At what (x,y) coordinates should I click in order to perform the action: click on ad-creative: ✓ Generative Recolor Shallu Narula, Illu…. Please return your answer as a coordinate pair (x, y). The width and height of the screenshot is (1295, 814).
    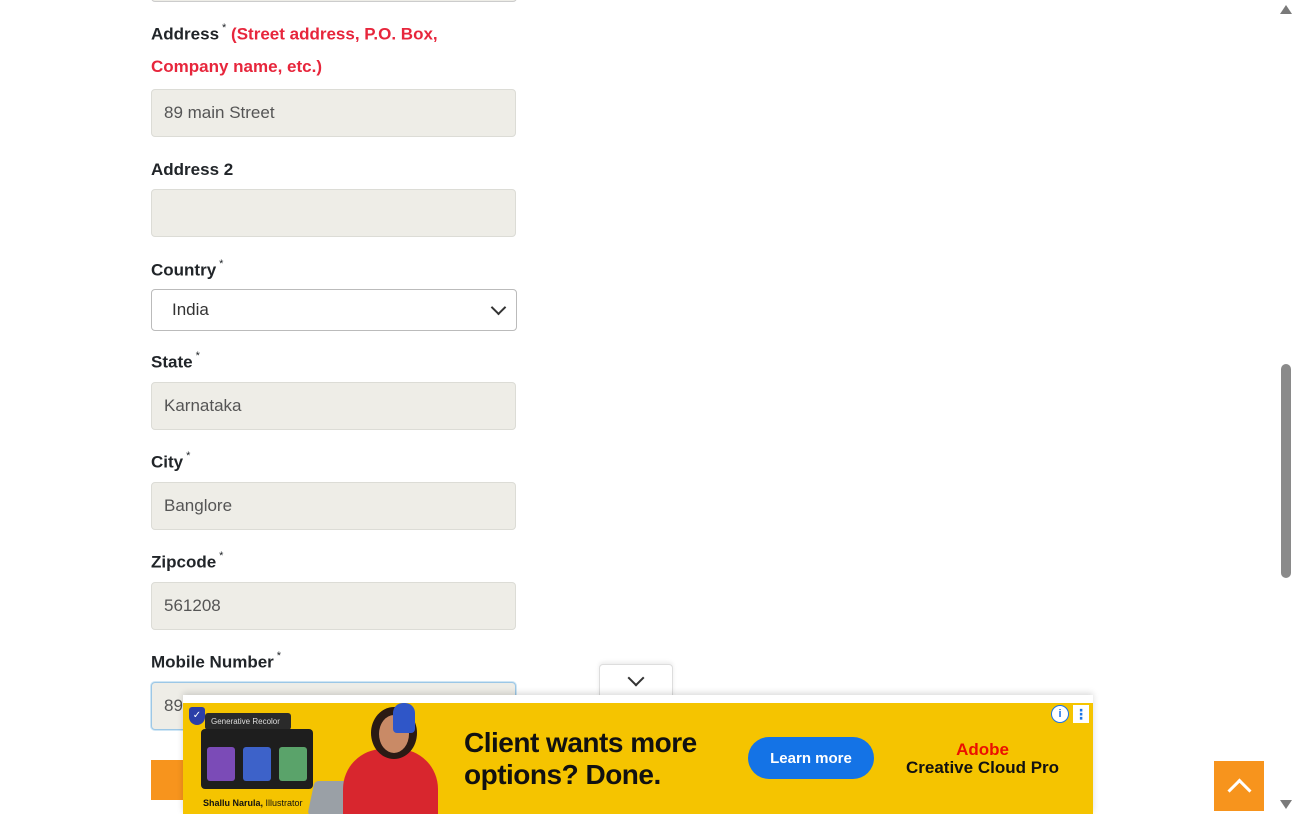
    Looking at the image, I should click on (638, 758).